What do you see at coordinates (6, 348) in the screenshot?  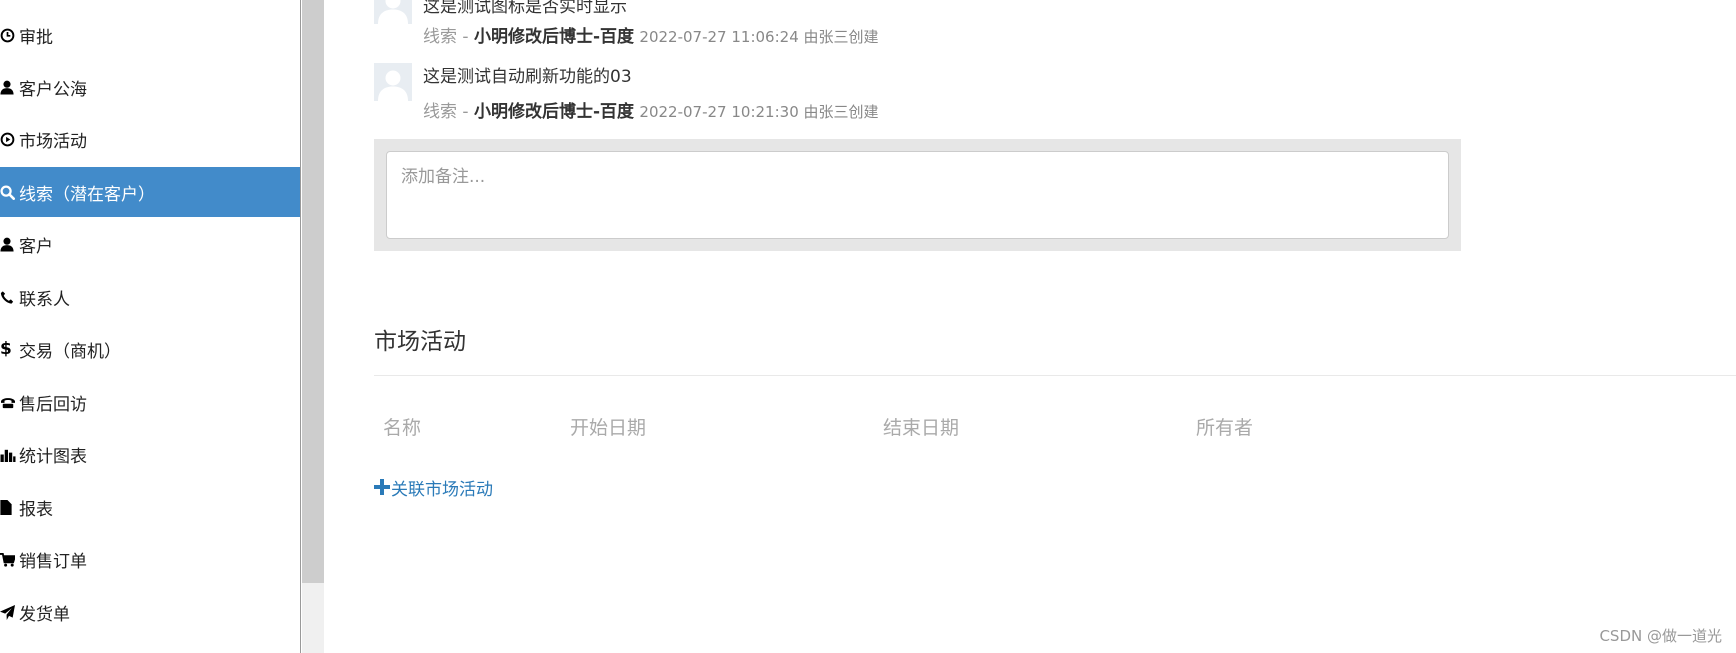 I see `dollar-icon: $` at bounding box center [6, 348].